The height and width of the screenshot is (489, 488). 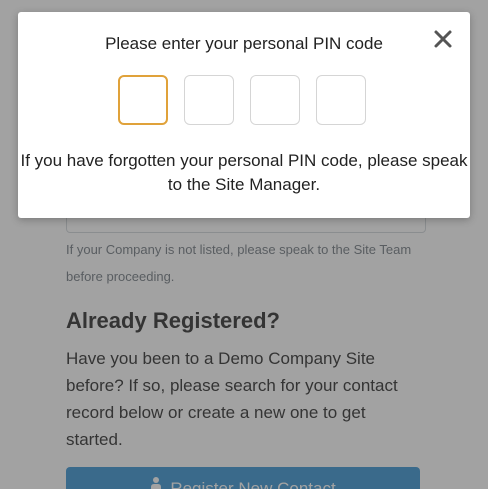 I want to click on close-icon-svg, so click(x=443, y=39).